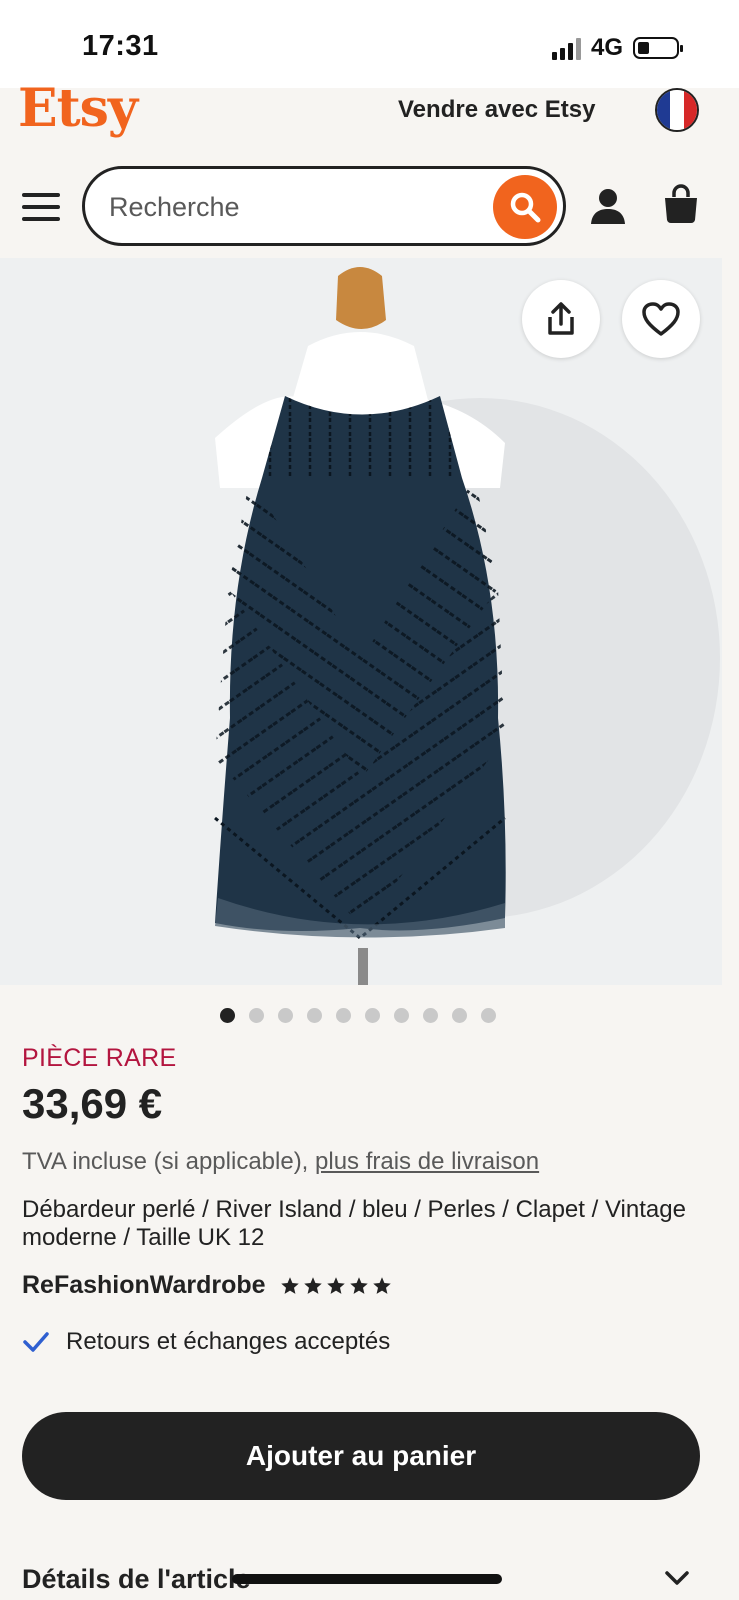 Image resolution: width=739 pixels, height=1600 pixels. I want to click on shopping-bag-icon, so click(681, 204).